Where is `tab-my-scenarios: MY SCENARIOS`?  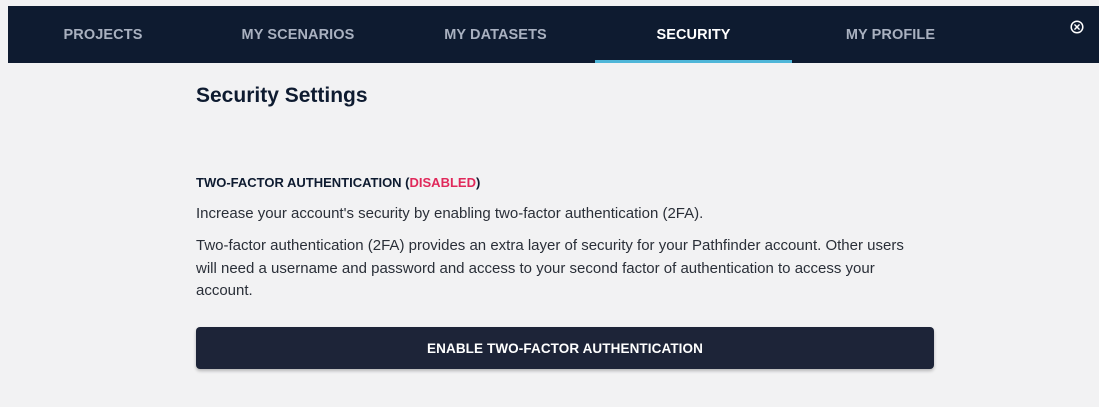 tab-my-scenarios: MY SCENARIOS is located at coordinates (298, 34).